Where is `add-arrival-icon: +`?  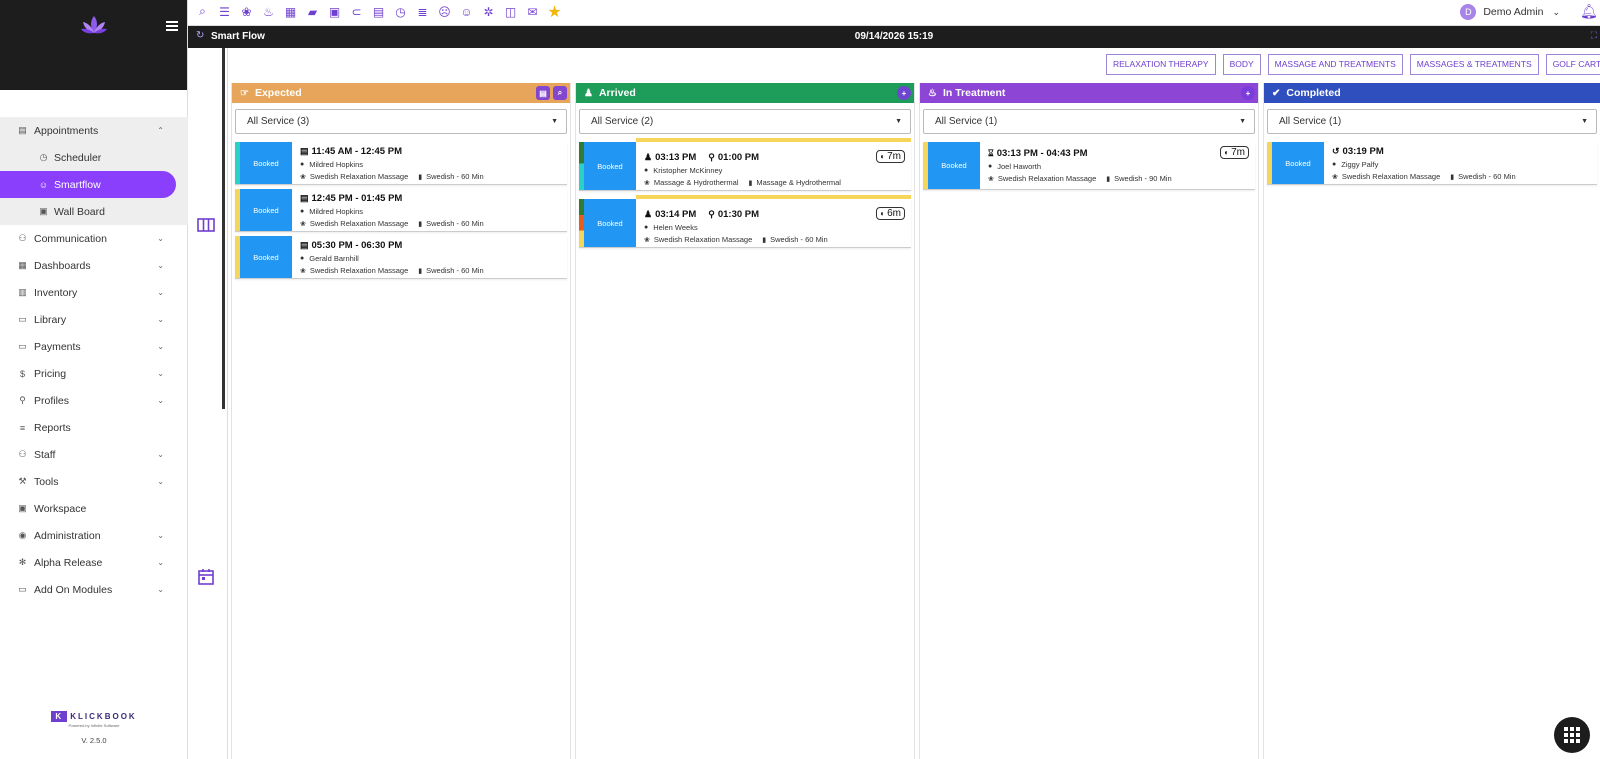
add-arrival-icon: + is located at coordinates (904, 93).